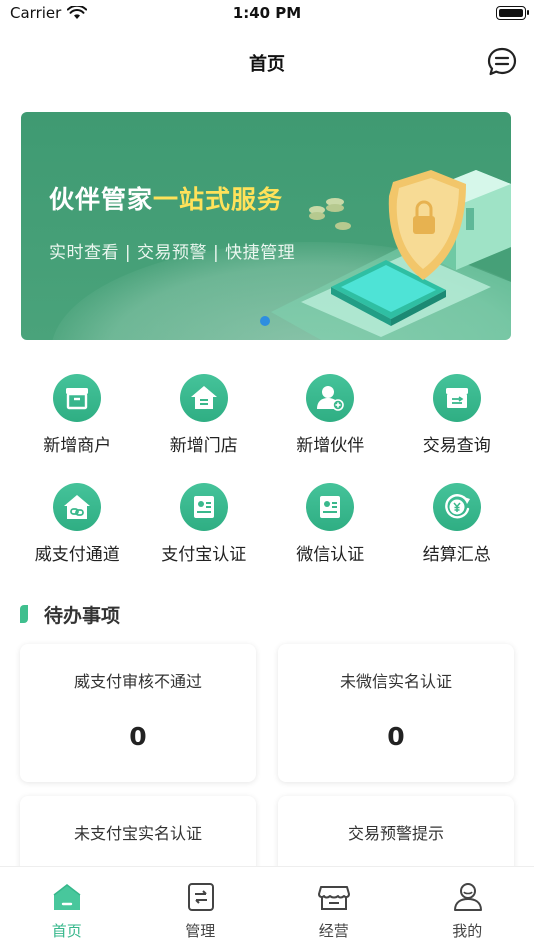 This screenshot has height=950, width=534. What do you see at coordinates (172, 253) in the screenshot?
I see `banner-subtitle: 实时查看 | 交易预警 | 快捷管理` at bounding box center [172, 253].